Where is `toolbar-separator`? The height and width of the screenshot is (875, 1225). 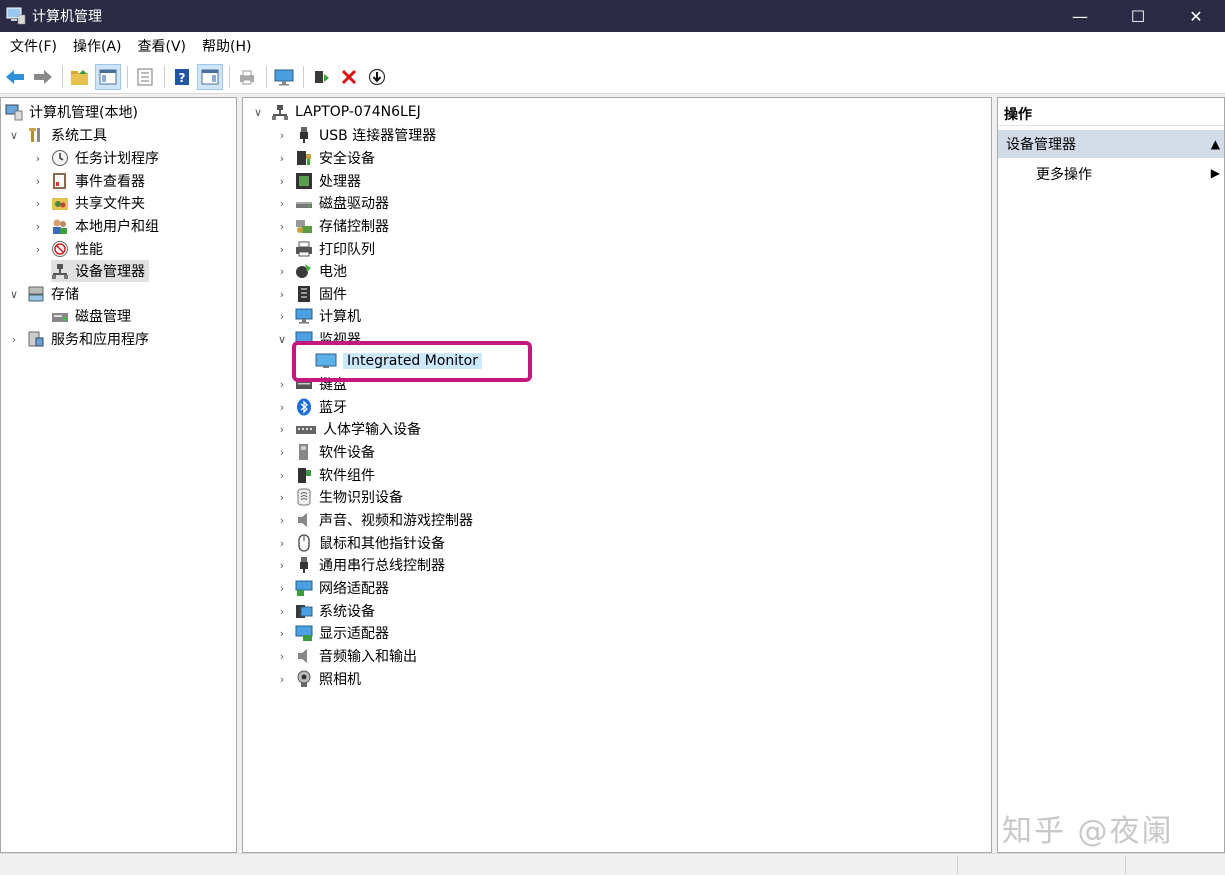 toolbar-separator is located at coordinates (303, 76).